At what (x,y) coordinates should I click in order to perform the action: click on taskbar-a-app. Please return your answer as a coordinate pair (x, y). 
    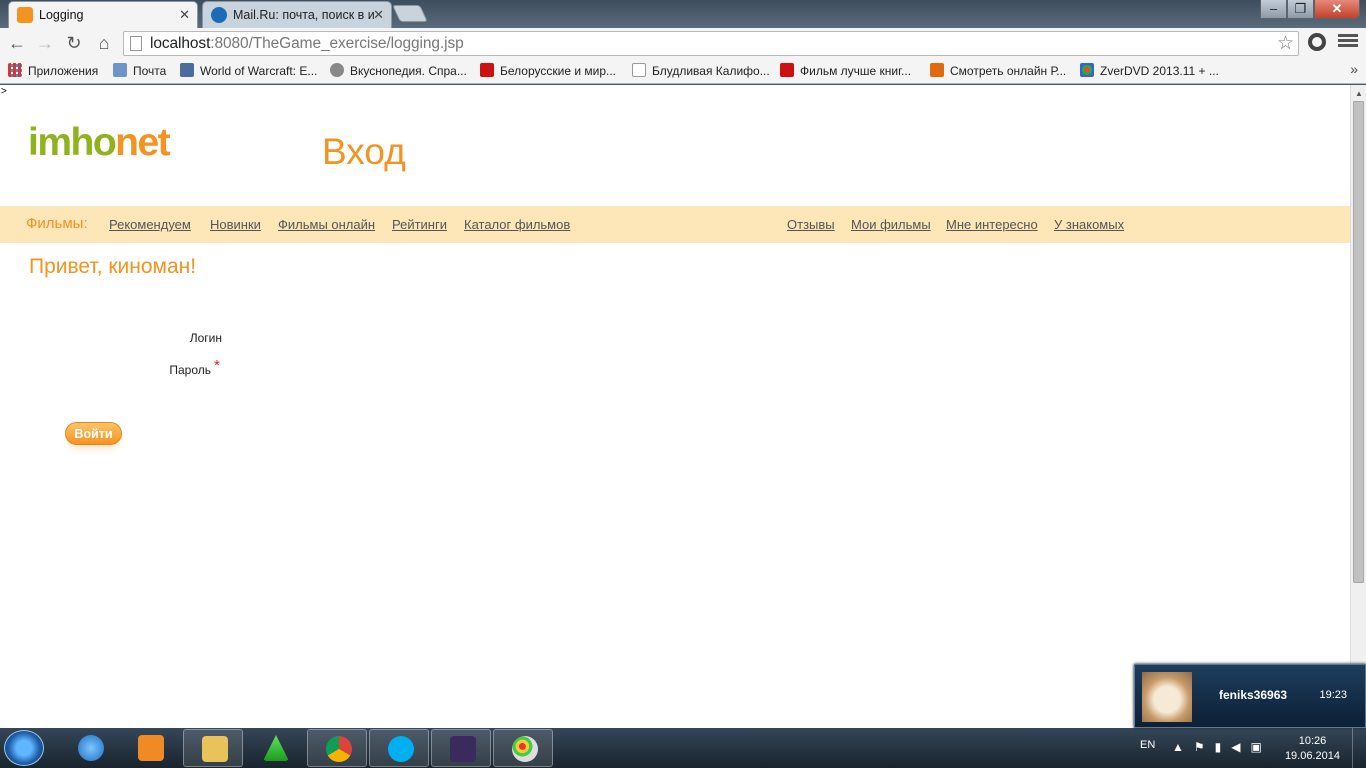
    Looking at the image, I should click on (275, 748).